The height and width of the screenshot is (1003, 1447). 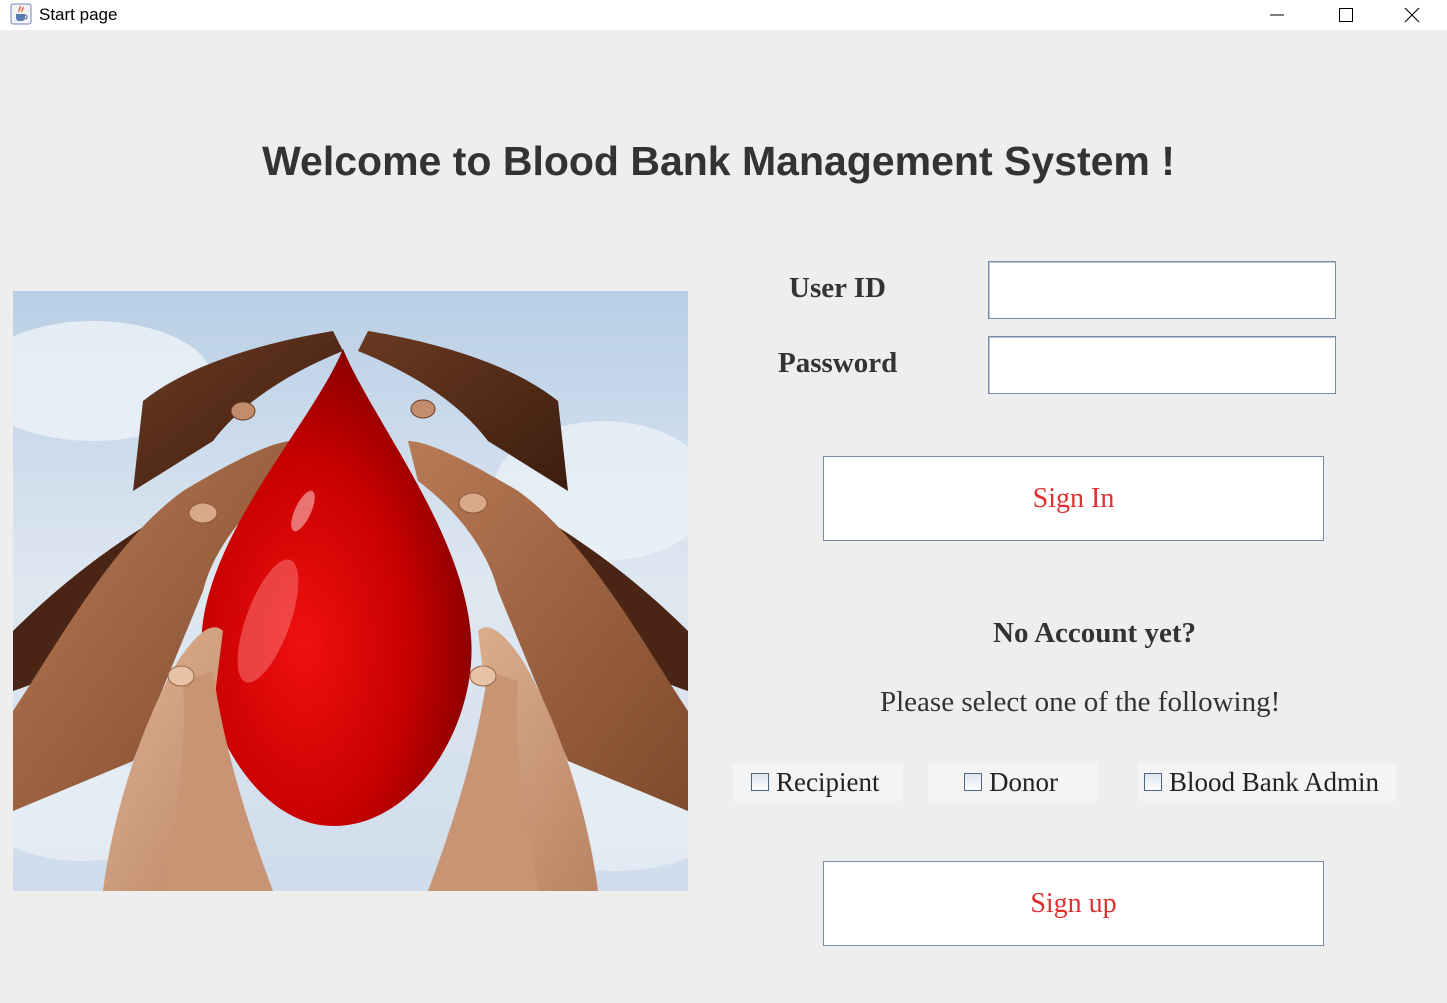 I want to click on recipient-checkbox: Recipient, so click(x=818, y=782).